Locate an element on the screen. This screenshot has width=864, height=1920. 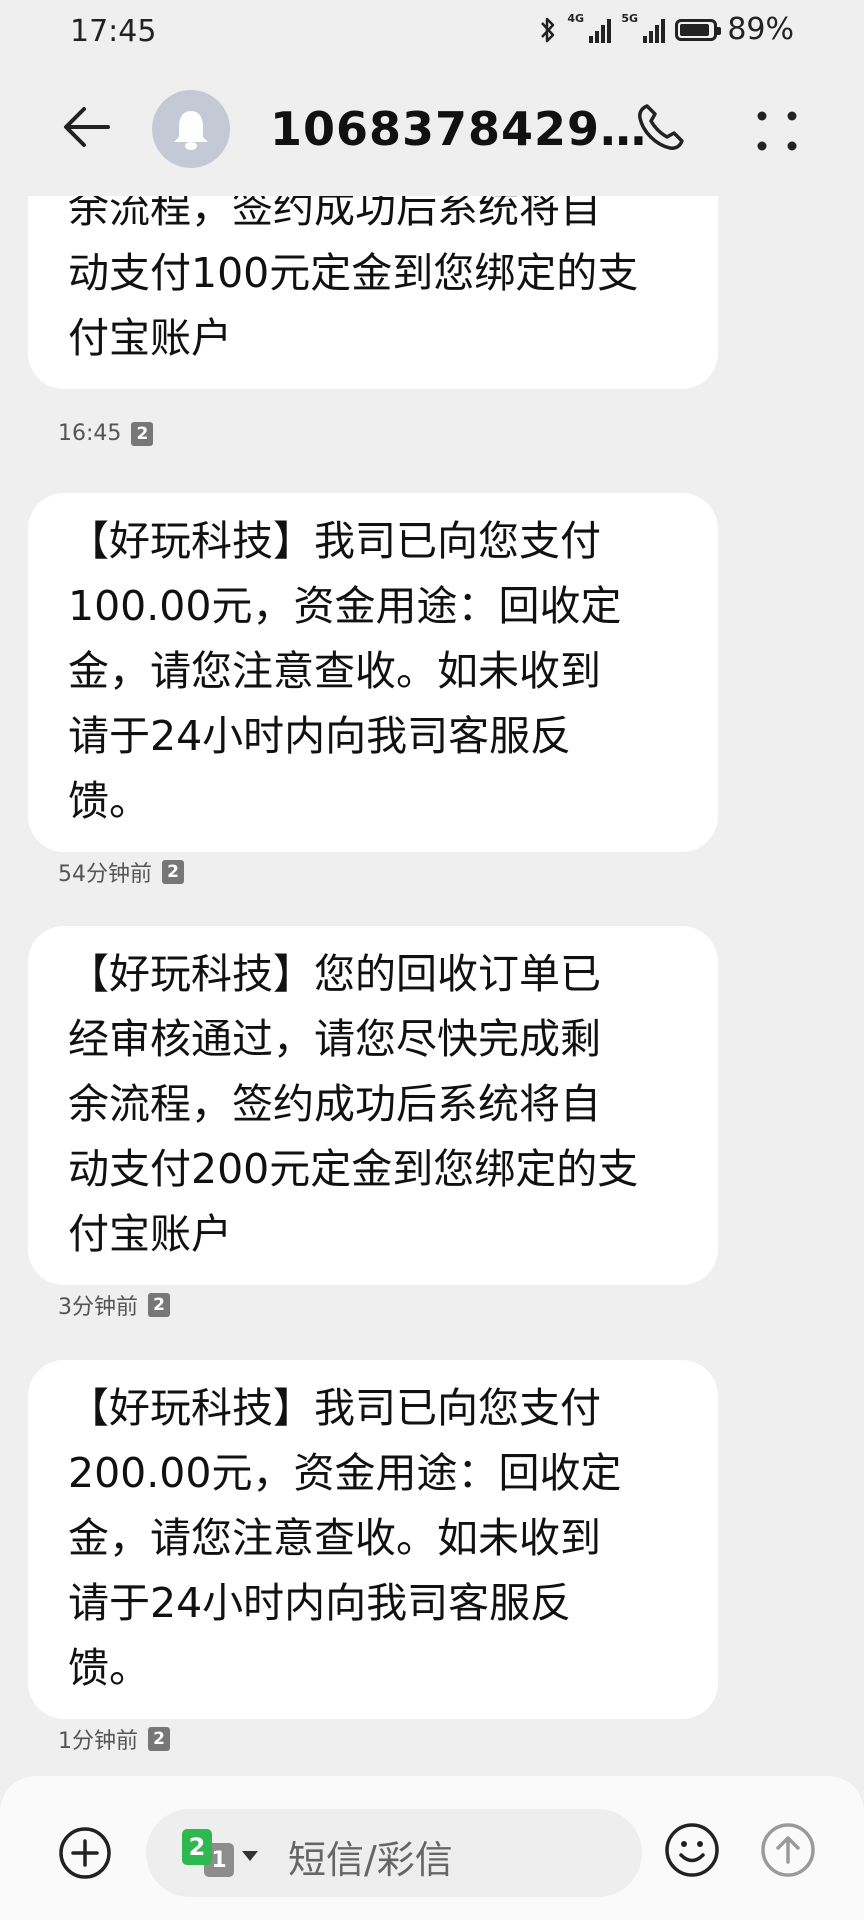
message-input: 1 2 短信/彩信 is located at coordinates (394, 1853).